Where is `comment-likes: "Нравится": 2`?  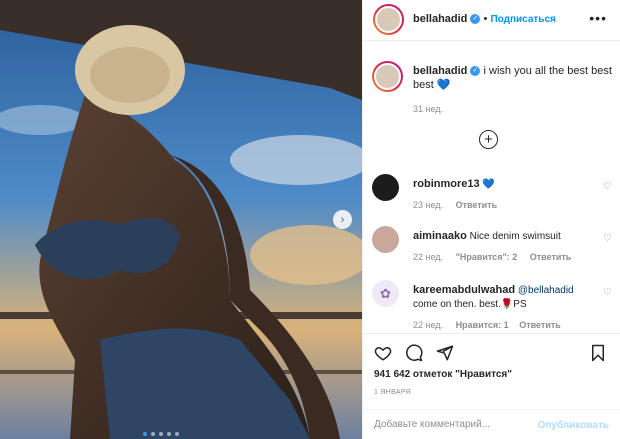
comment-likes: "Нравится": 2 is located at coordinates (487, 257).